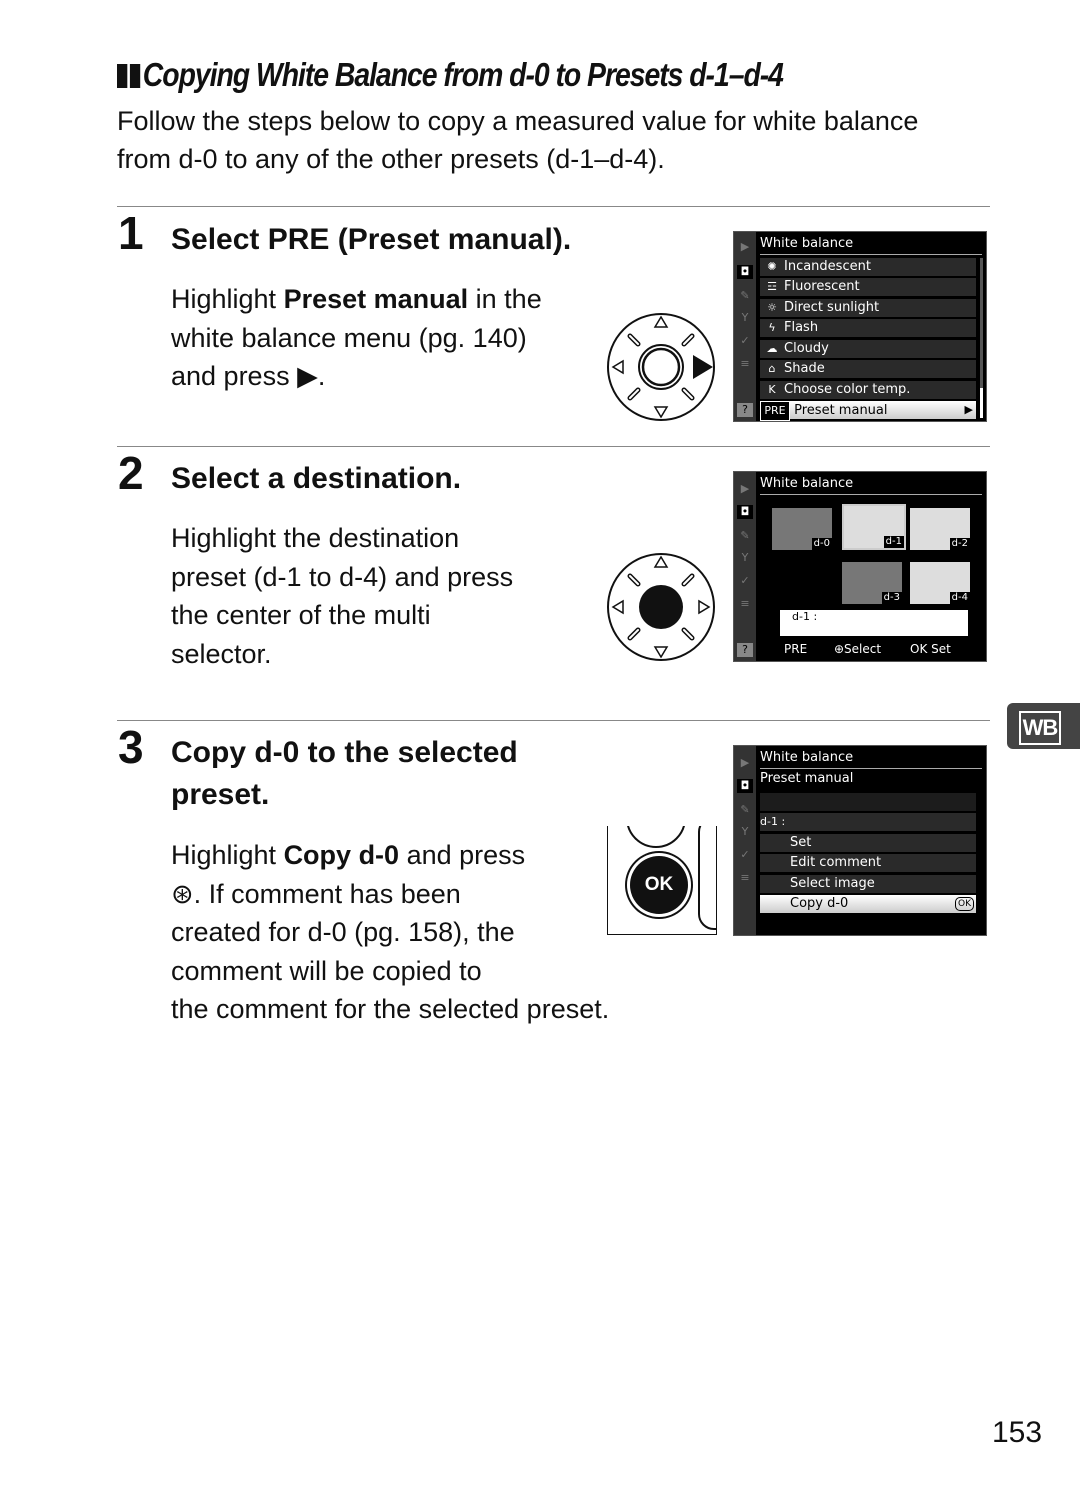 The height and width of the screenshot is (1486, 1080). Describe the element at coordinates (868, 390) in the screenshot. I see `menu-item: K Choose color temp.` at that location.